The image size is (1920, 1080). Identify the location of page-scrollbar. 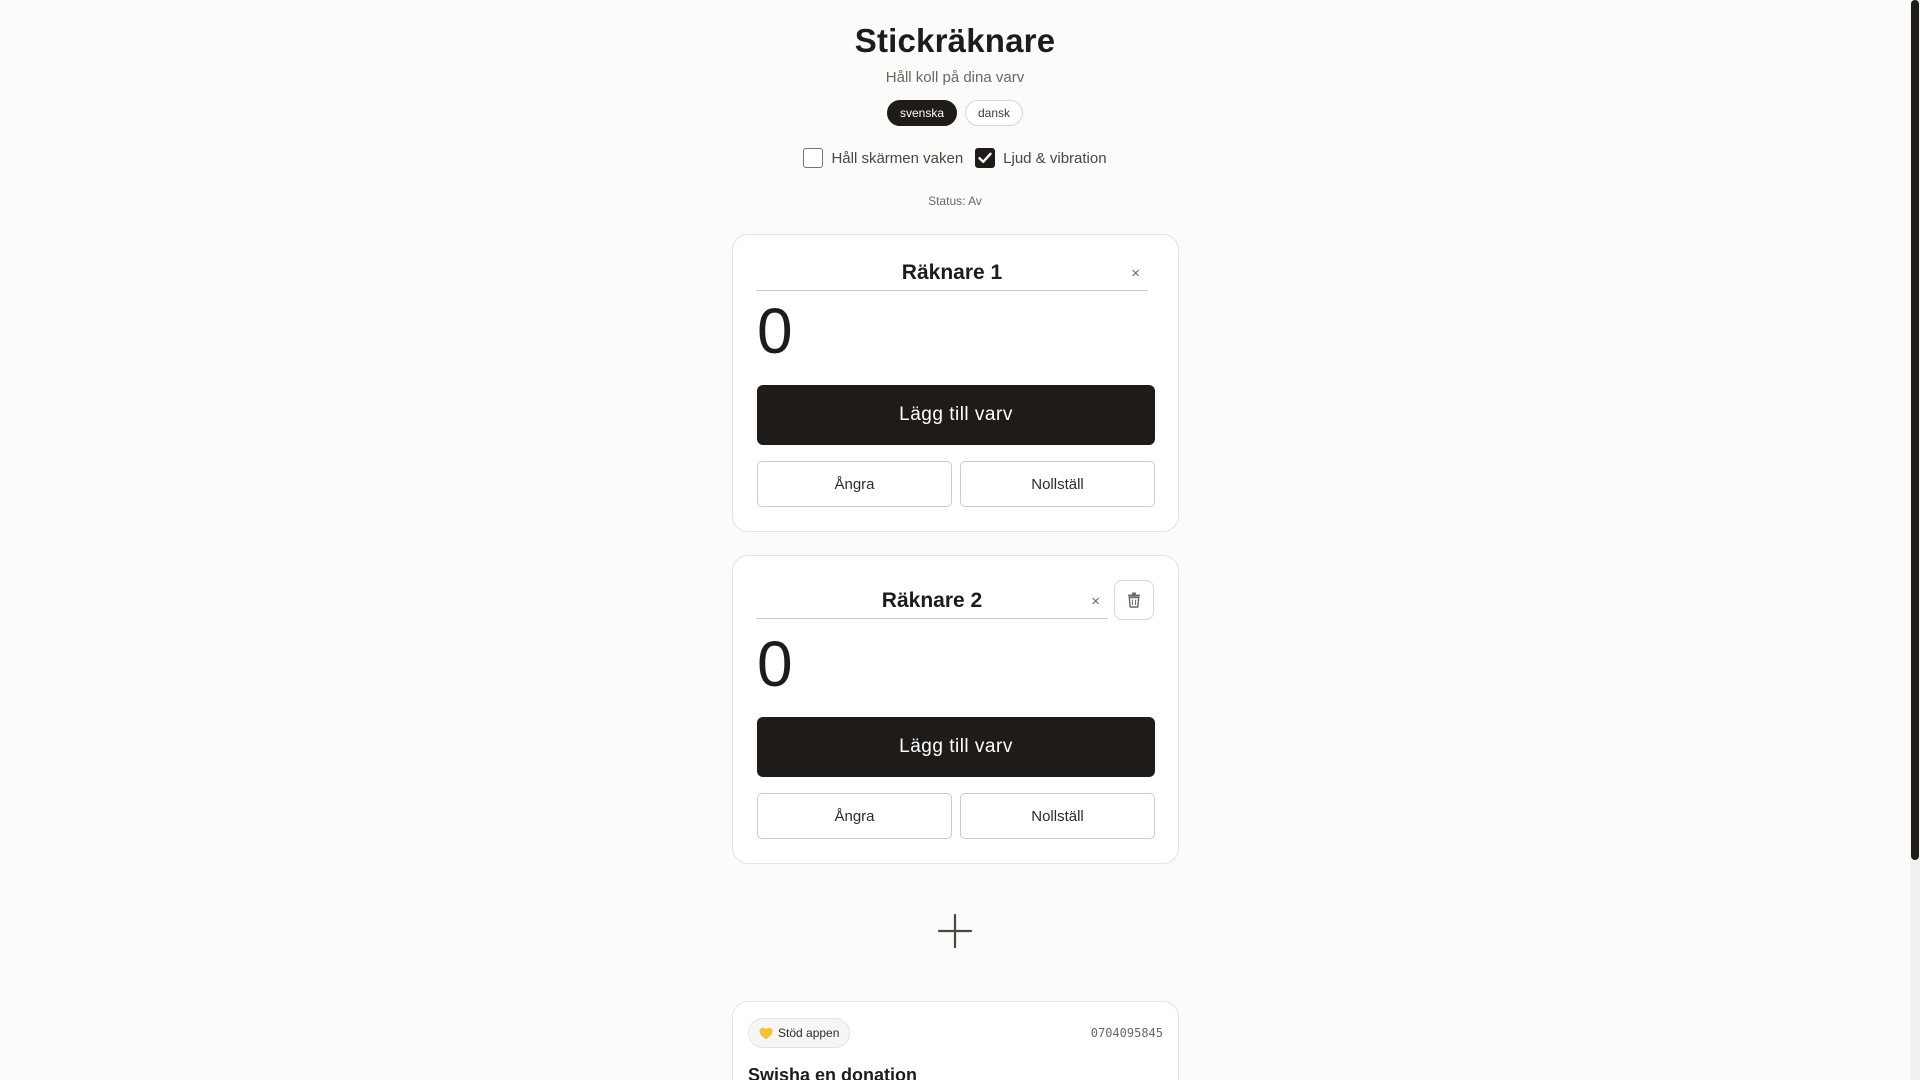
(1915, 540).